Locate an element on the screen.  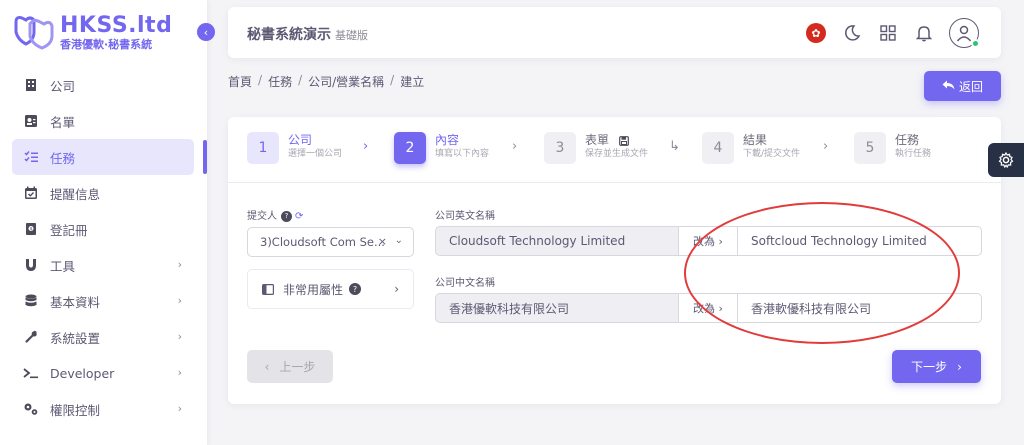
corner-down-right-icon: ↳ is located at coordinates (674, 146).